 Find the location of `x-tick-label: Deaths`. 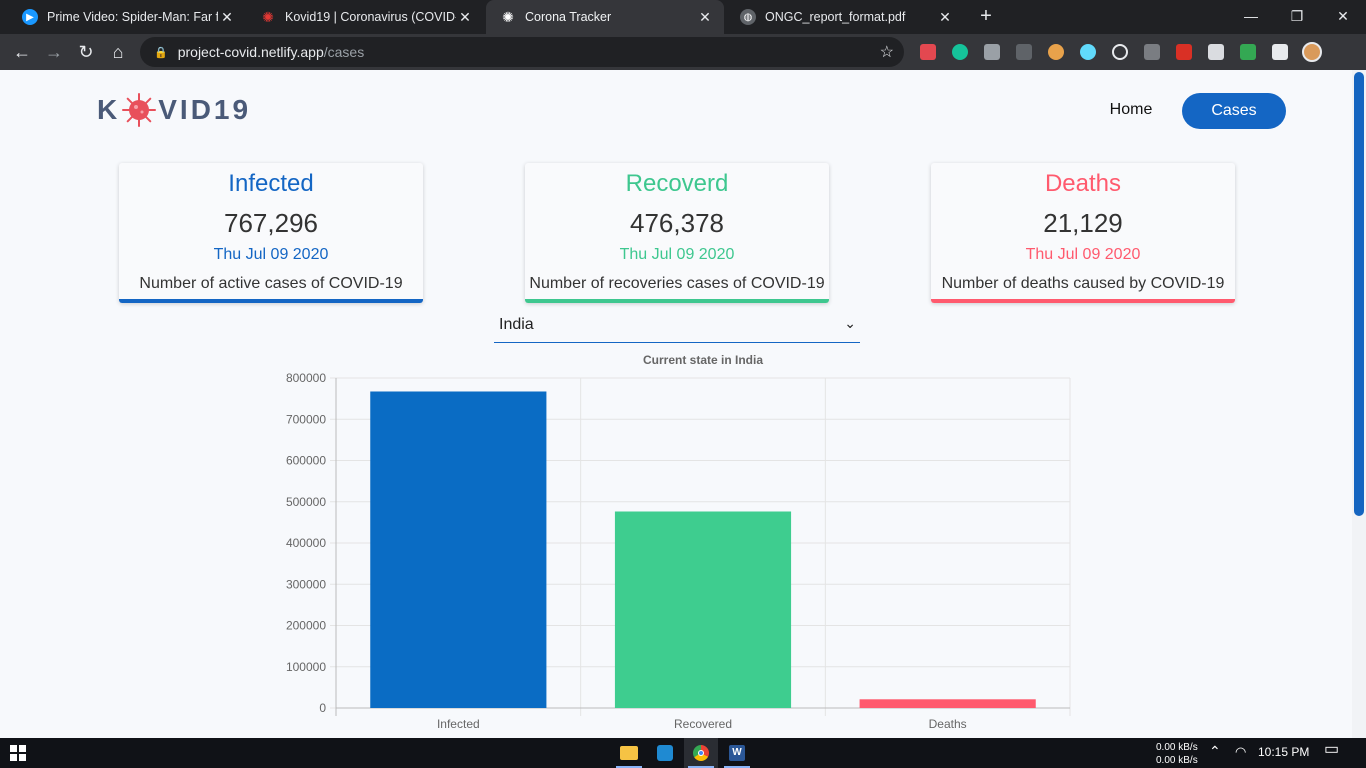

x-tick-label: Deaths is located at coordinates (948, 724).